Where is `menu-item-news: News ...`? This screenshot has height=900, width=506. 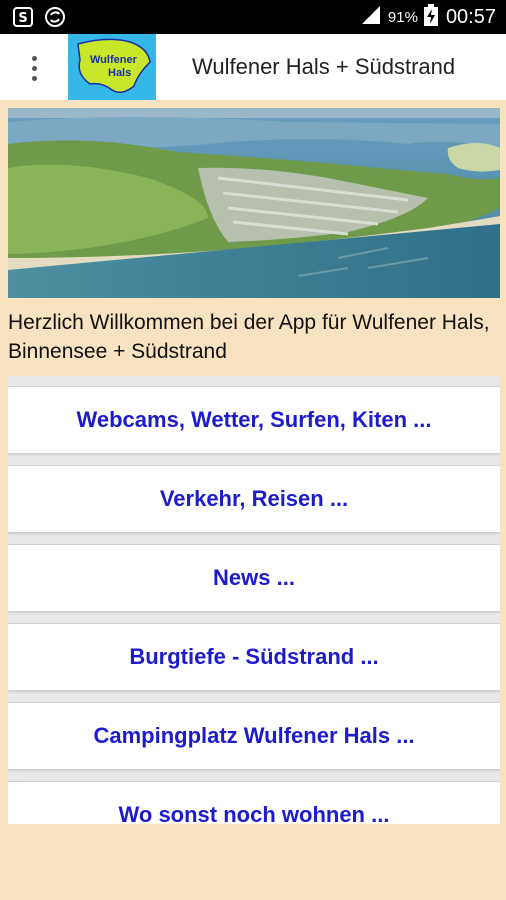 menu-item-news: News ... is located at coordinates (254, 577).